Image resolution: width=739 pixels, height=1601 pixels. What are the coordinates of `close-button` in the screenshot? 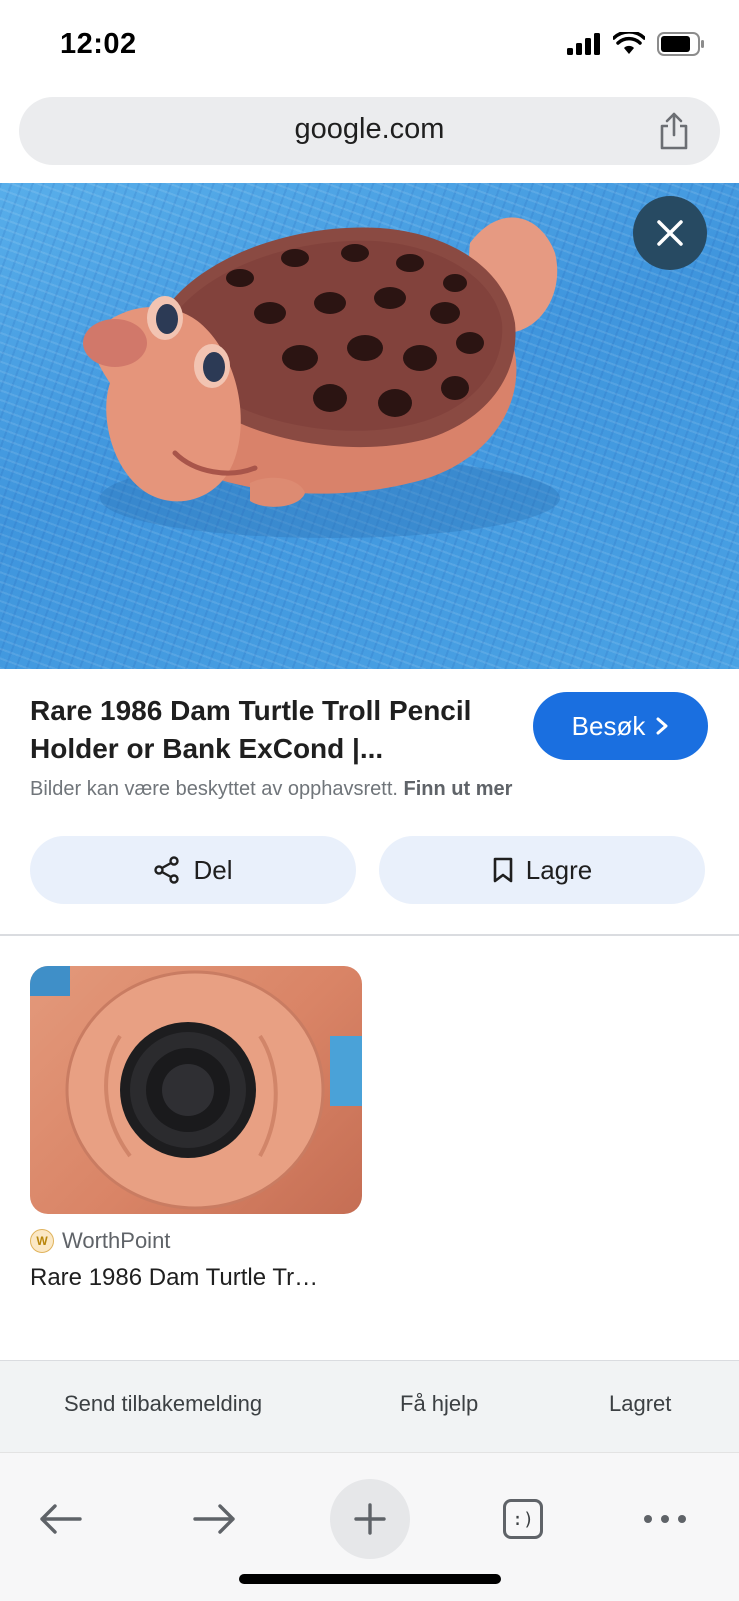 It's located at (670, 233).